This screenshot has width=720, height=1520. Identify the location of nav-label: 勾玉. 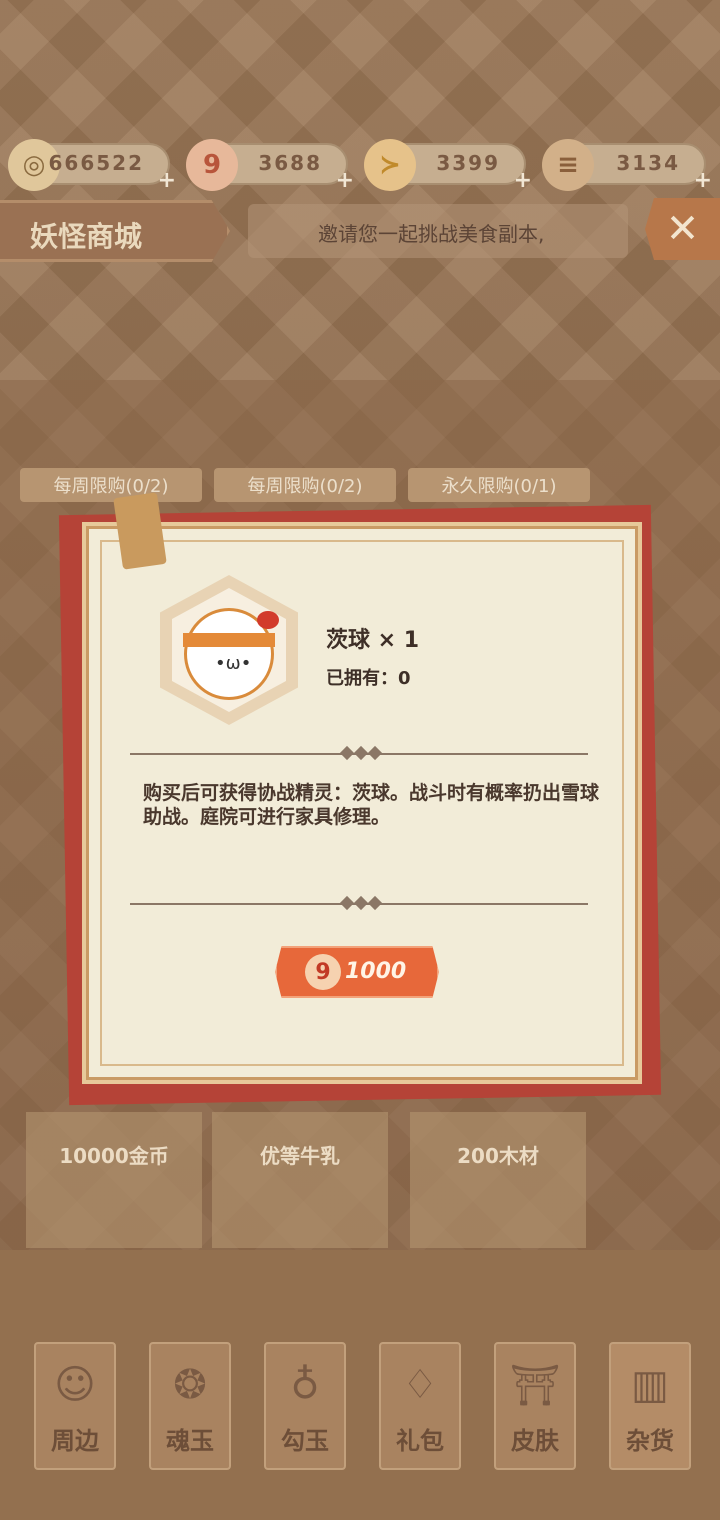
(305, 1441).